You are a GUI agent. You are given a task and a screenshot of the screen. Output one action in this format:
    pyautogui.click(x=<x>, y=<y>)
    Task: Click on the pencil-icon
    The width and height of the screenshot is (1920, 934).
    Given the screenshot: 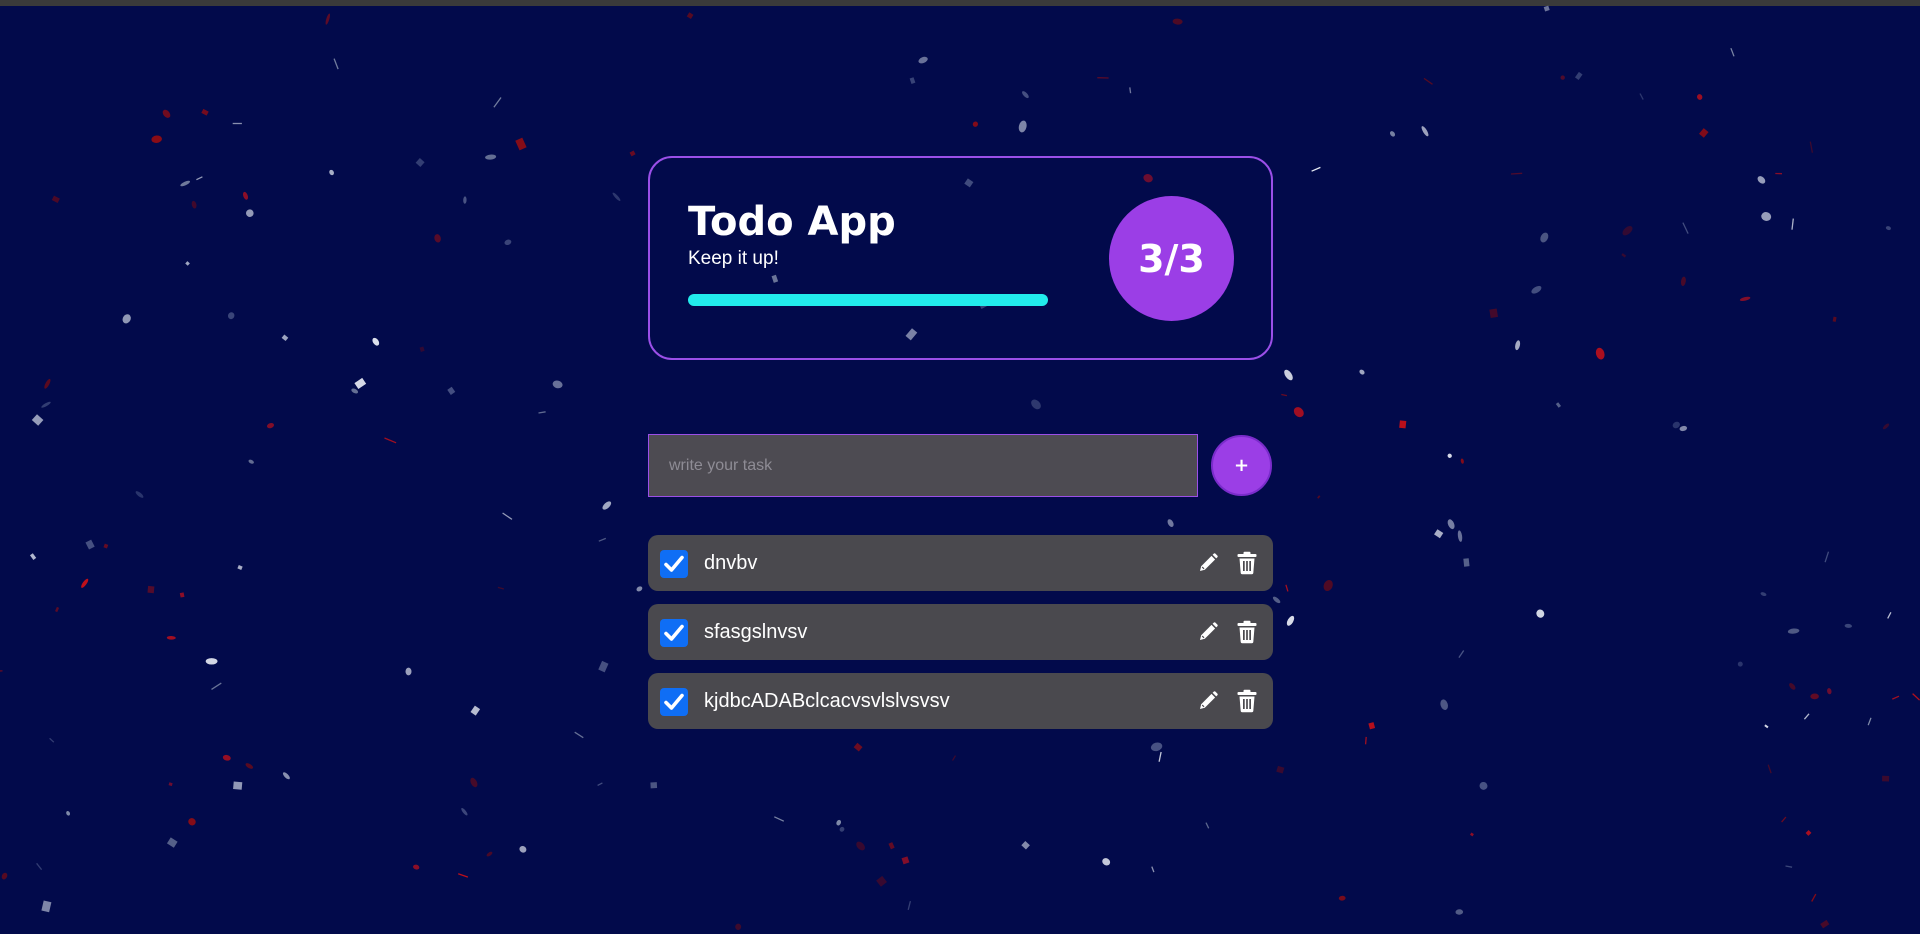 What is the action you would take?
    pyautogui.click(x=1209, y=562)
    